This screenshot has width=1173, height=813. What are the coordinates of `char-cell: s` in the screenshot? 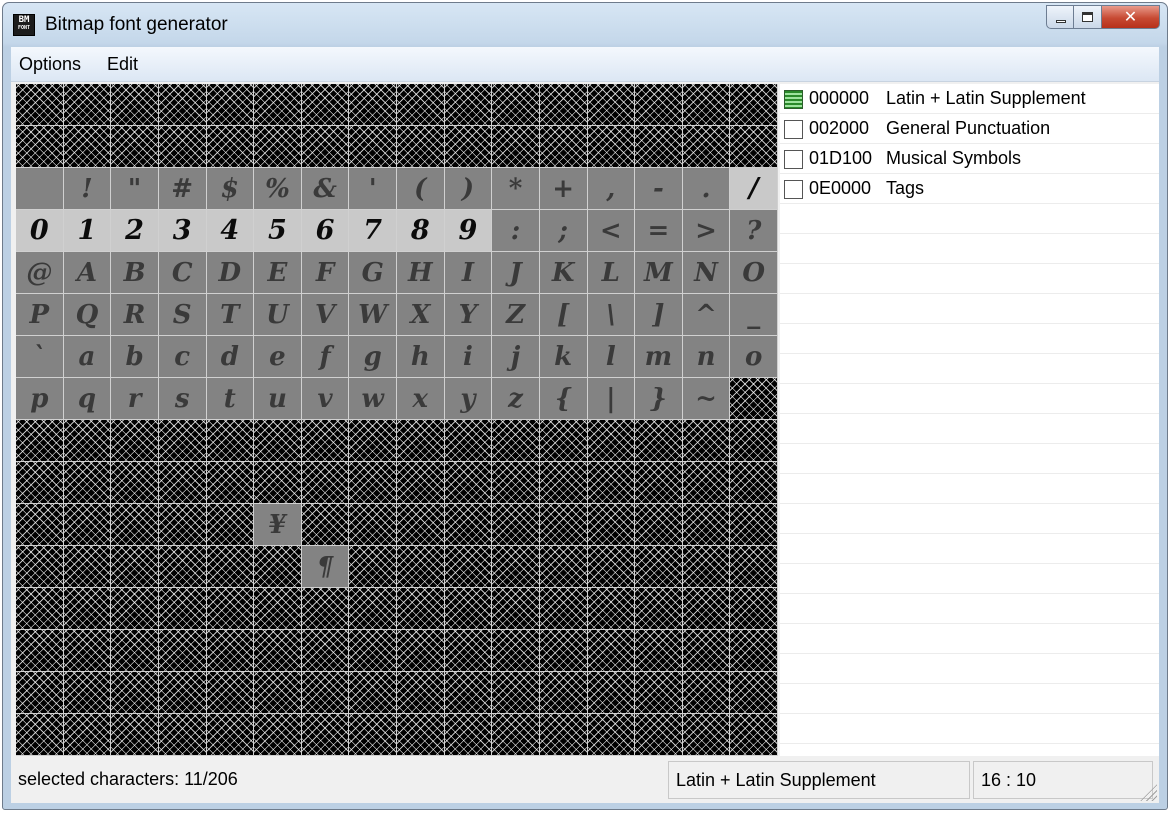 It's located at (182, 399).